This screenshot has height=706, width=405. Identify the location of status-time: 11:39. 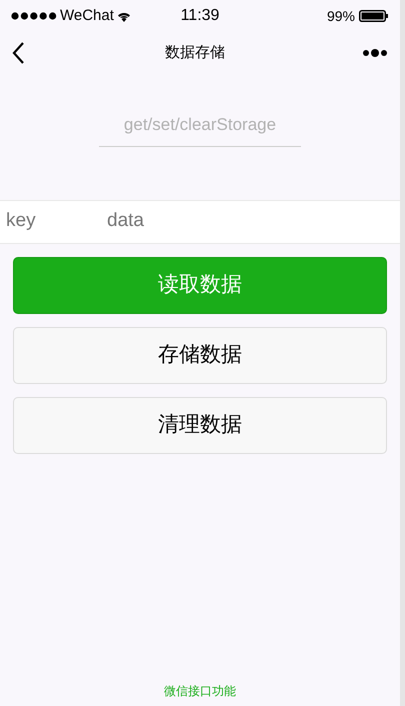
(200, 16).